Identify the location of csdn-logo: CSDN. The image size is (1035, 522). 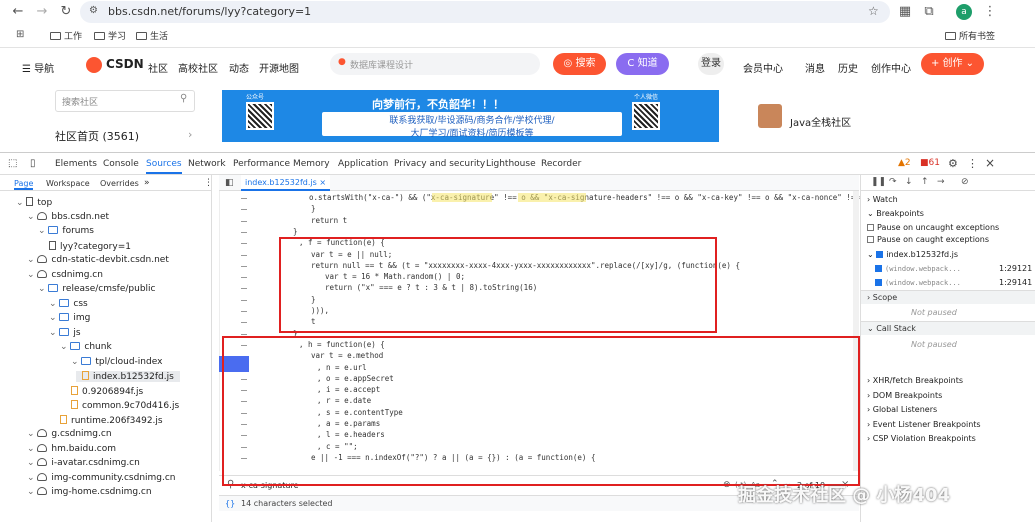
(125, 64).